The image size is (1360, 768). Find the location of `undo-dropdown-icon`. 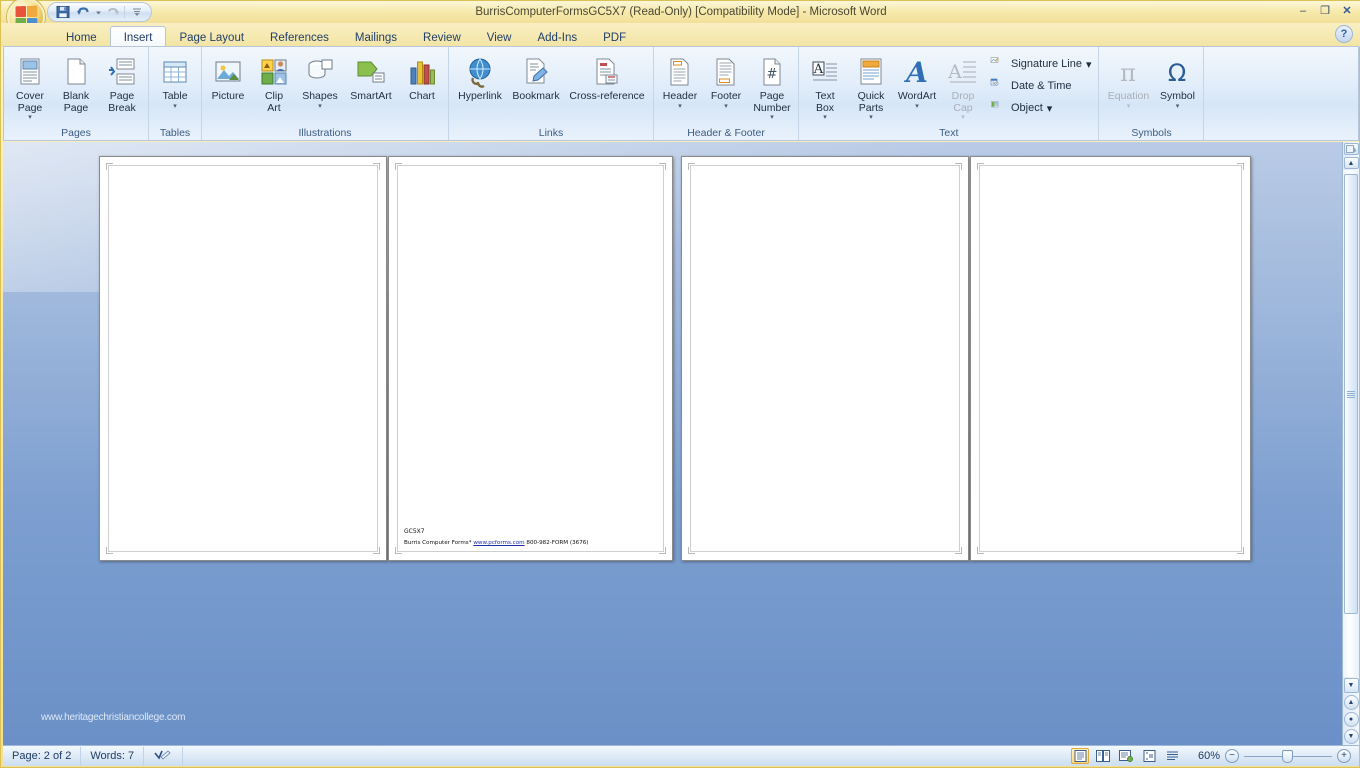

undo-dropdown-icon is located at coordinates (98, 12).